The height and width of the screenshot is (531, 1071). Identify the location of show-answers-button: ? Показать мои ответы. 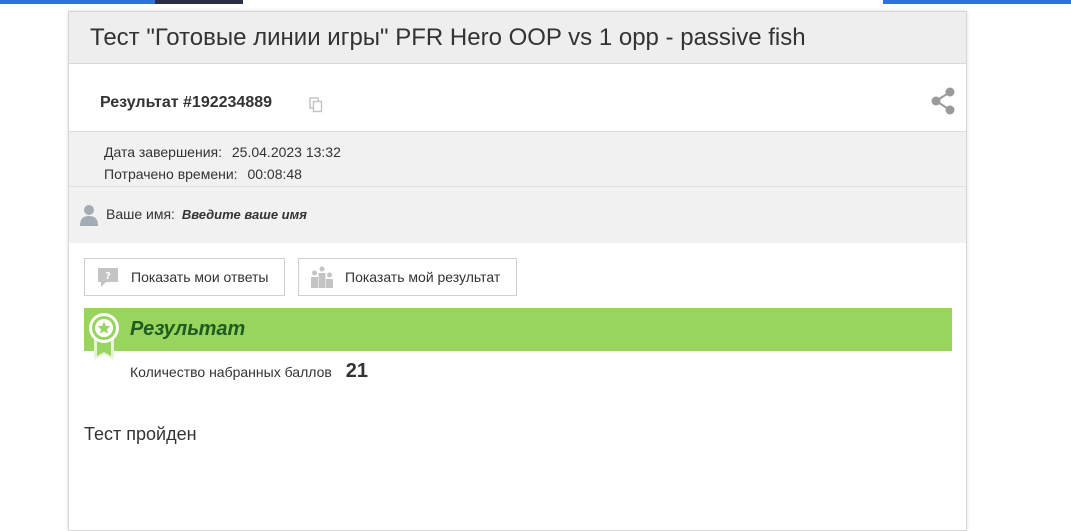
(184, 277).